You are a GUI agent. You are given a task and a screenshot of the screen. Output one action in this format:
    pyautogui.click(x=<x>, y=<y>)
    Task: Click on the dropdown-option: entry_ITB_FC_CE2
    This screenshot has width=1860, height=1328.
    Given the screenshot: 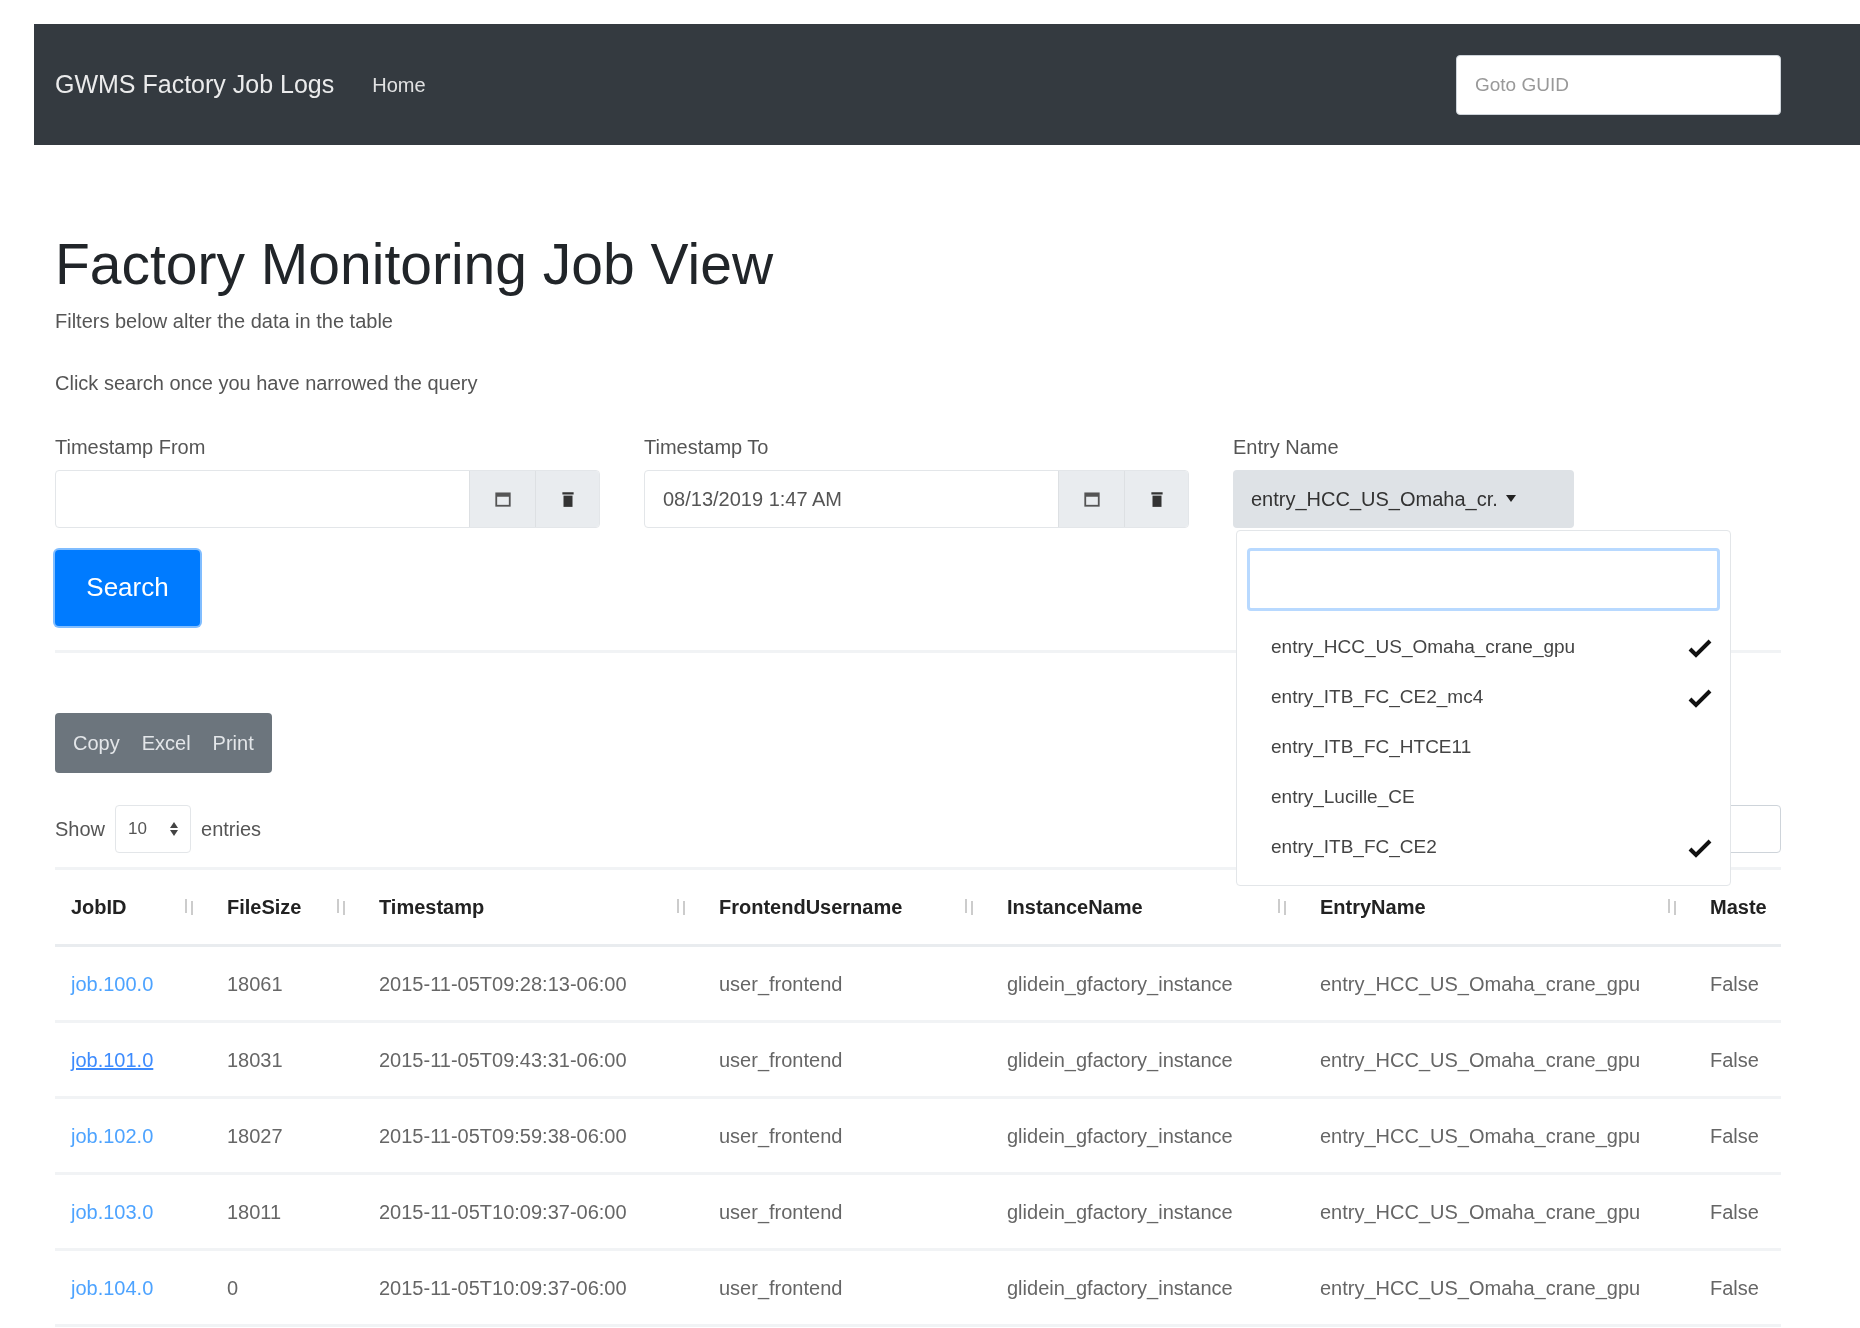 What is the action you would take?
    pyautogui.click(x=1483, y=847)
    